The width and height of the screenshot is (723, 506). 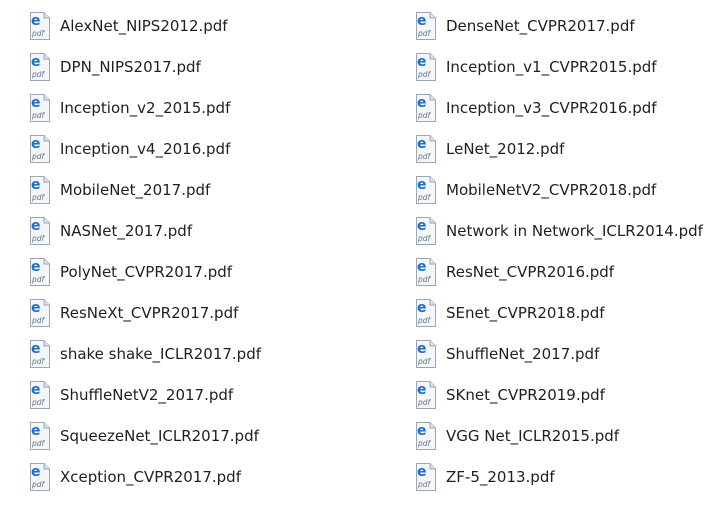 I want to click on file-item: e pdf Inception_v4_2016.pdf, so click(x=129, y=149).